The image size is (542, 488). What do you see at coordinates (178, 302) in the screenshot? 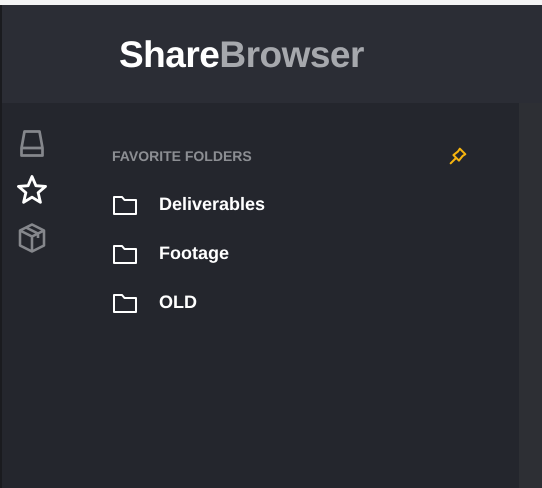
I see `folder-name: OLD` at bounding box center [178, 302].